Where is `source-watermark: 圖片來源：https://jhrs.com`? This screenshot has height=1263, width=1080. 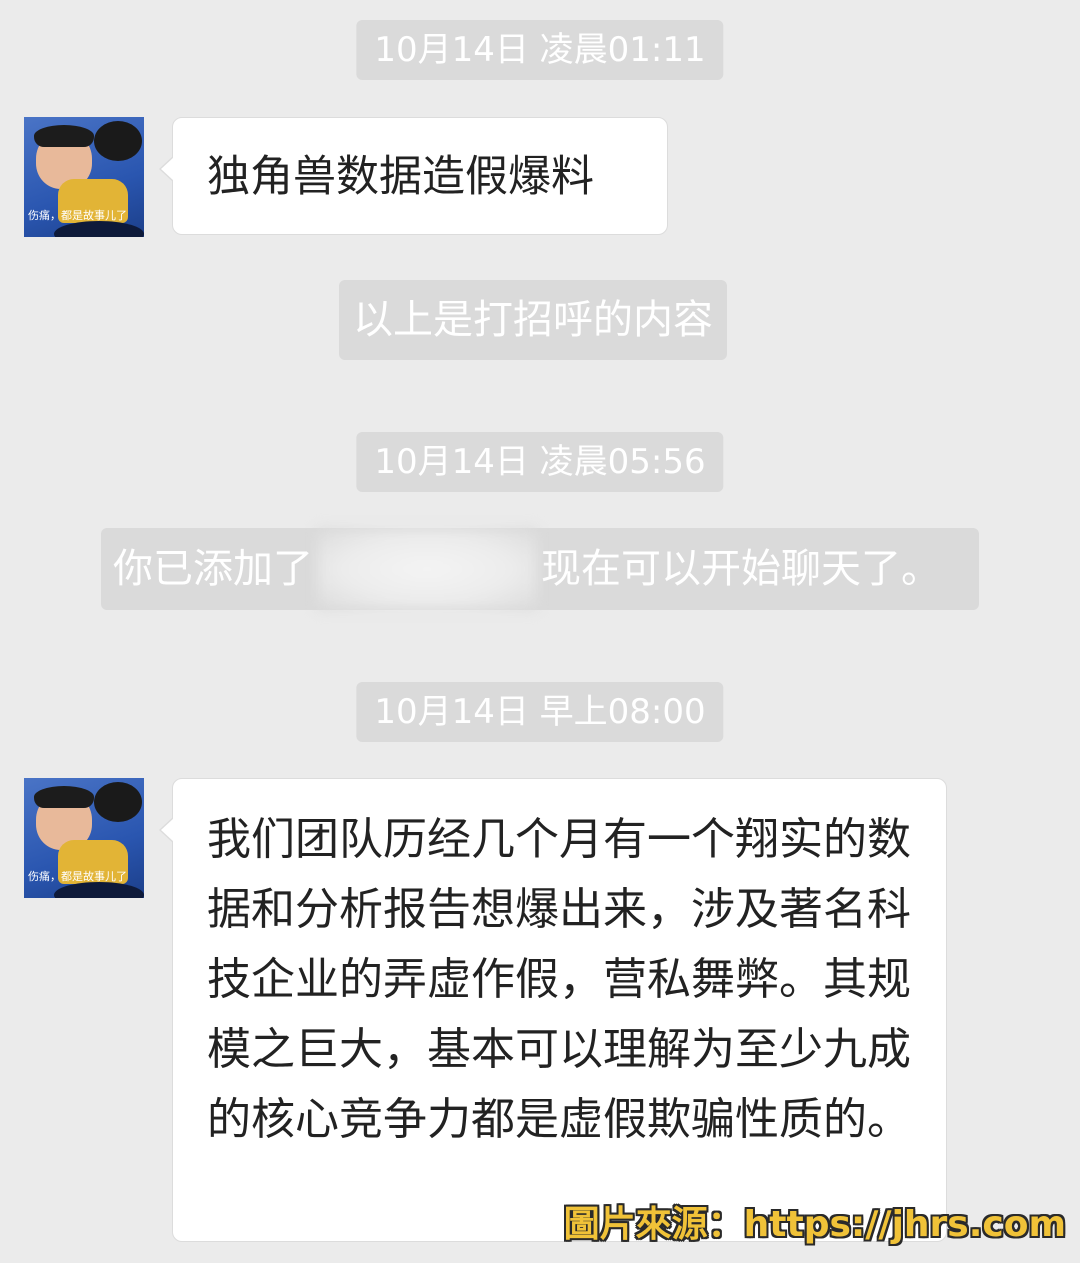
source-watermark: 圖片來源：https://jhrs.com is located at coordinates (814, 1224).